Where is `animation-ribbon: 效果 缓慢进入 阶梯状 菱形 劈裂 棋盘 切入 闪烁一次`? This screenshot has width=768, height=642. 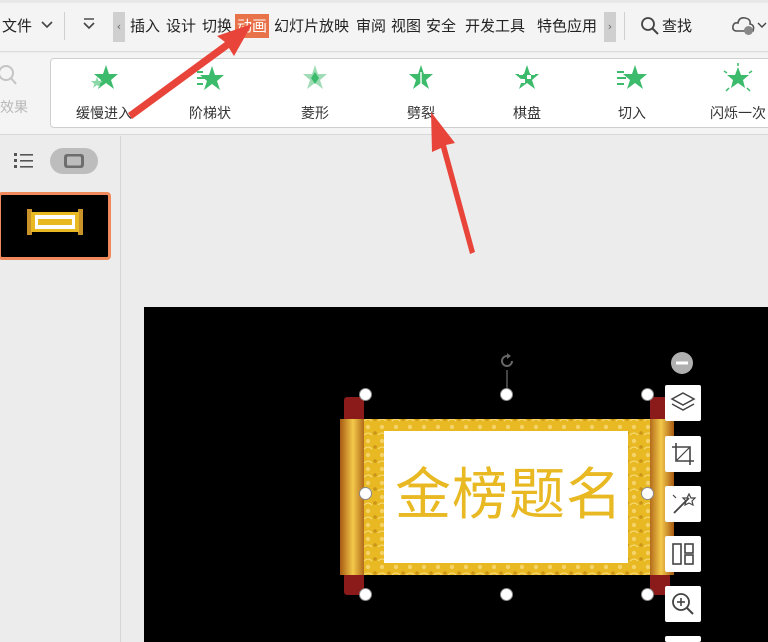 animation-ribbon: 效果 缓慢进入 阶梯状 菱形 劈裂 棋盘 切入 闪烁一次 is located at coordinates (384, 94).